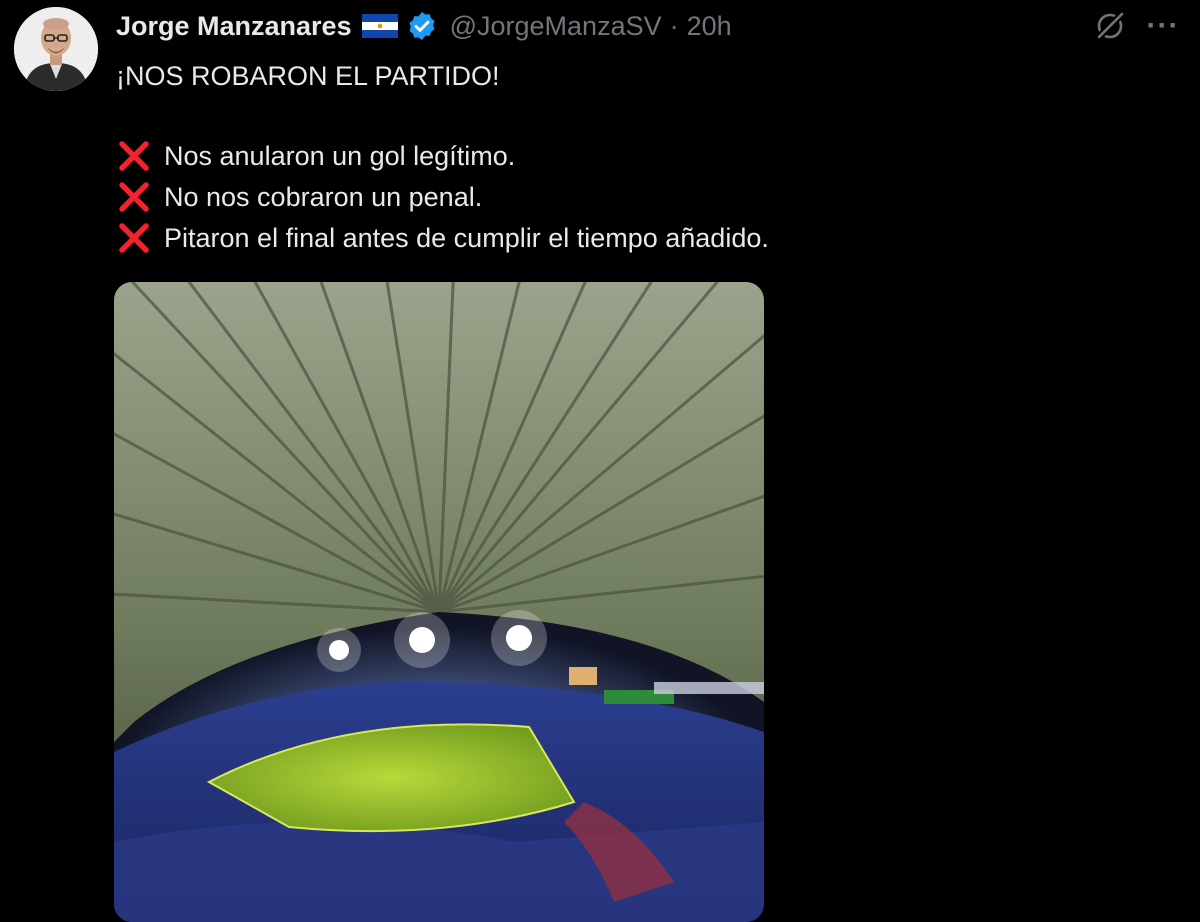 This screenshot has height=922, width=1200. Describe the element at coordinates (340, 155) in the screenshot. I see `bullet-text: Nos anularon un gol legítimo.` at that location.